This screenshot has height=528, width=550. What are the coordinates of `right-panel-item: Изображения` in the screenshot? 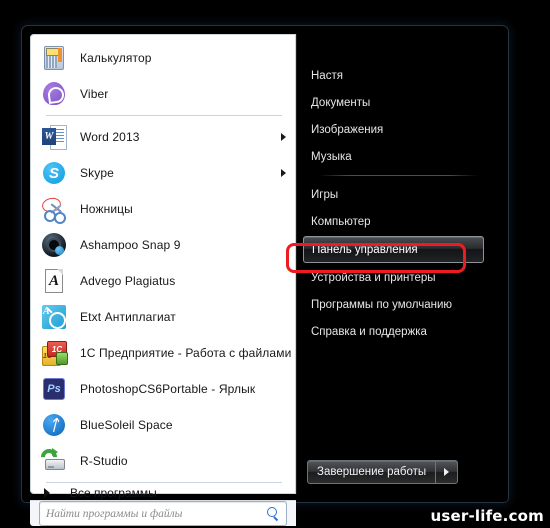 It's located at (394, 129).